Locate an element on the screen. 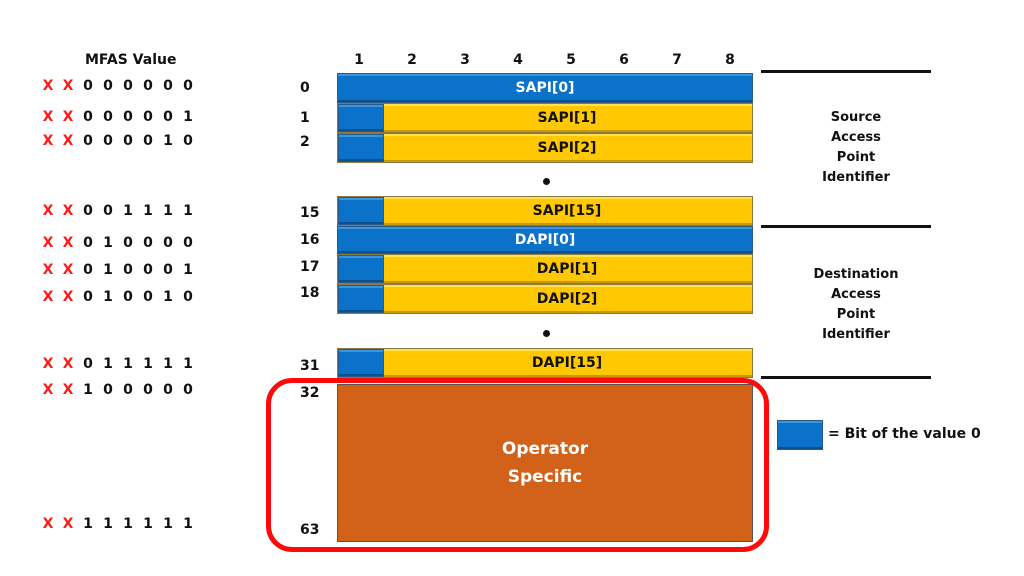 This screenshot has height=576, width=1024. bit-column-number: 2 is located at coordinates (412, 60).